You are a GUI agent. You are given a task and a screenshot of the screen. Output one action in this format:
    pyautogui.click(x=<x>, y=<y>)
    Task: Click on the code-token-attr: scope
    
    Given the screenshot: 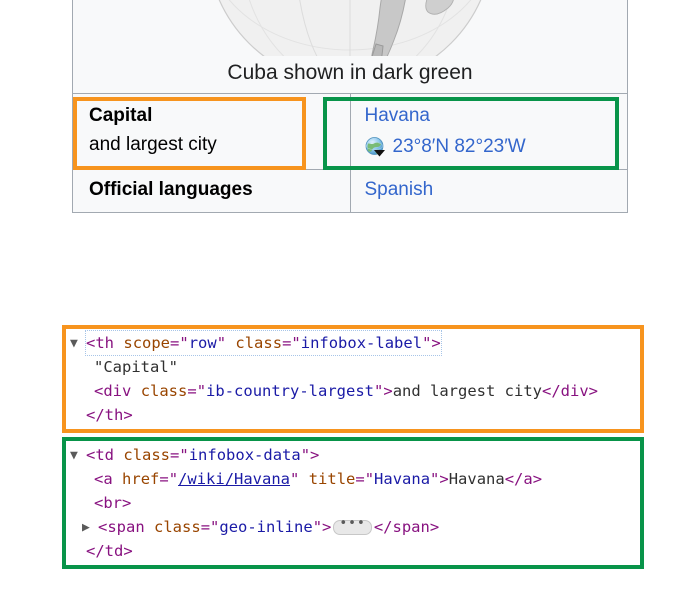 What is the action you would take?
    pyautogui.click(x=147, y=343)
    